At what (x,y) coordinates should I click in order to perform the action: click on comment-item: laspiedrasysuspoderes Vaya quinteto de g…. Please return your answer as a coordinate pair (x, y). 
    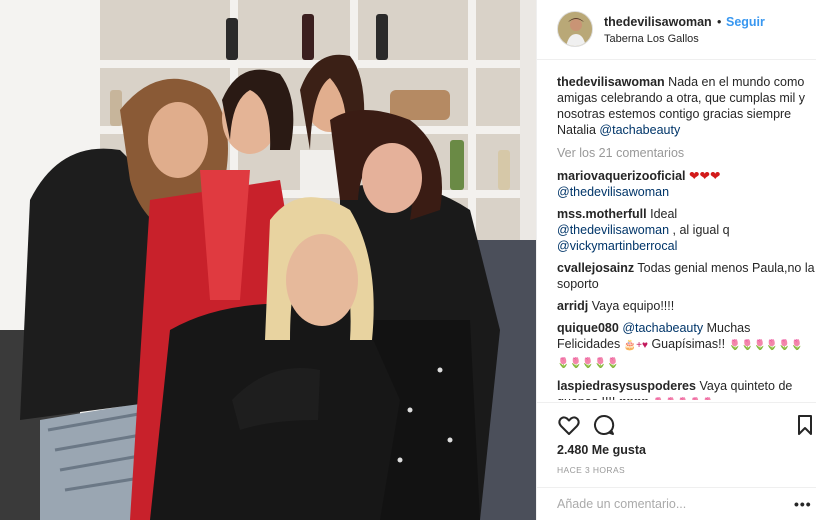
    Looking at the image, I should click on (686, 389).